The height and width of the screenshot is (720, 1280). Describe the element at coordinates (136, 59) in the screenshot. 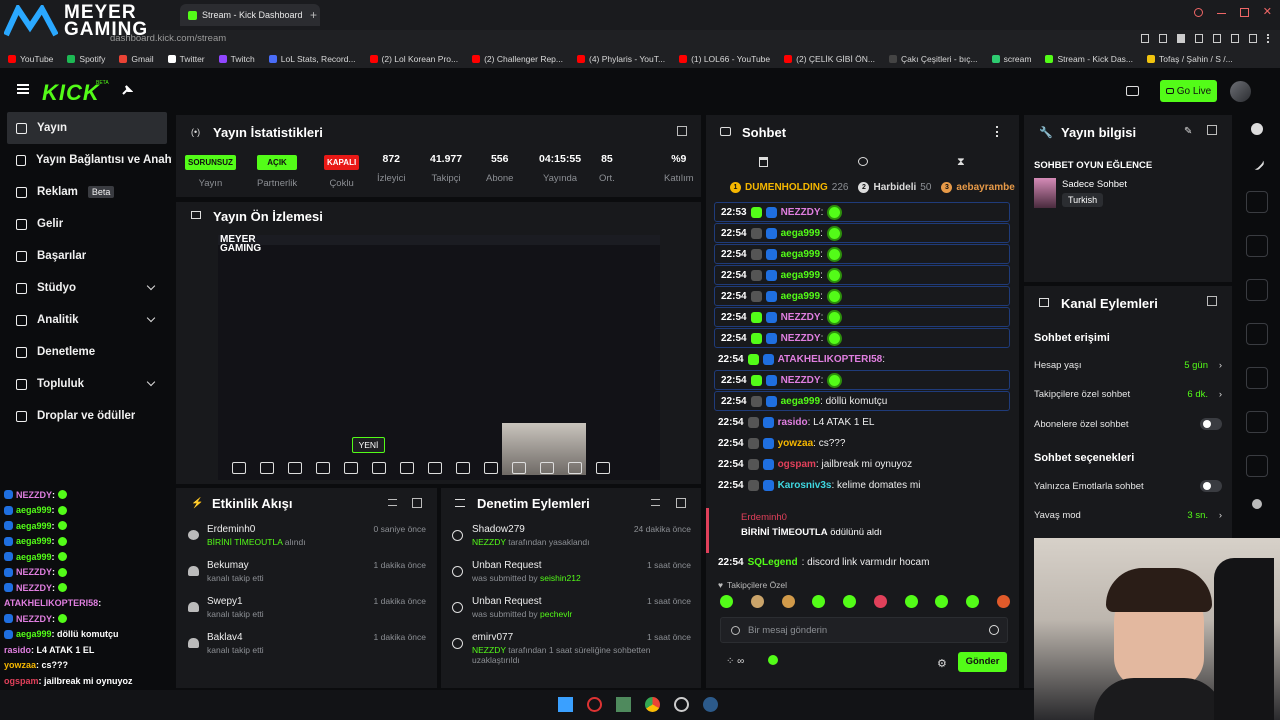

I see `bookmark-item: Gmail` at that location.